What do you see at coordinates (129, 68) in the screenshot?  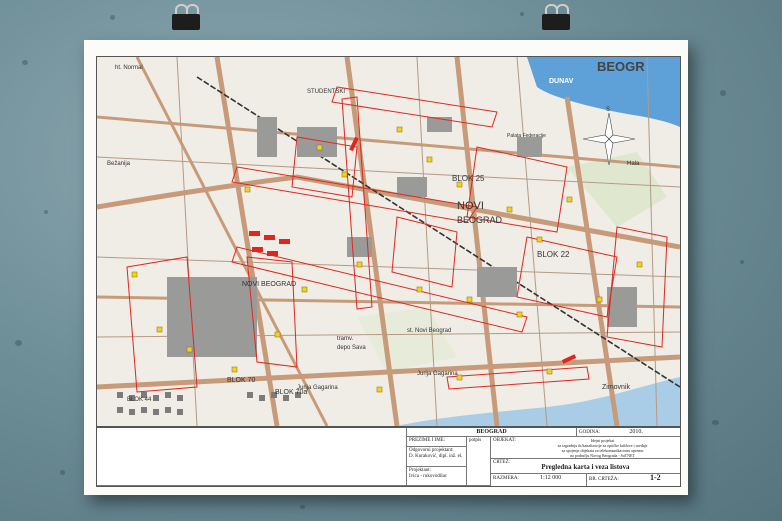 I see `label-ht-normal: ht. Normal` at bounding box center [129, 68].